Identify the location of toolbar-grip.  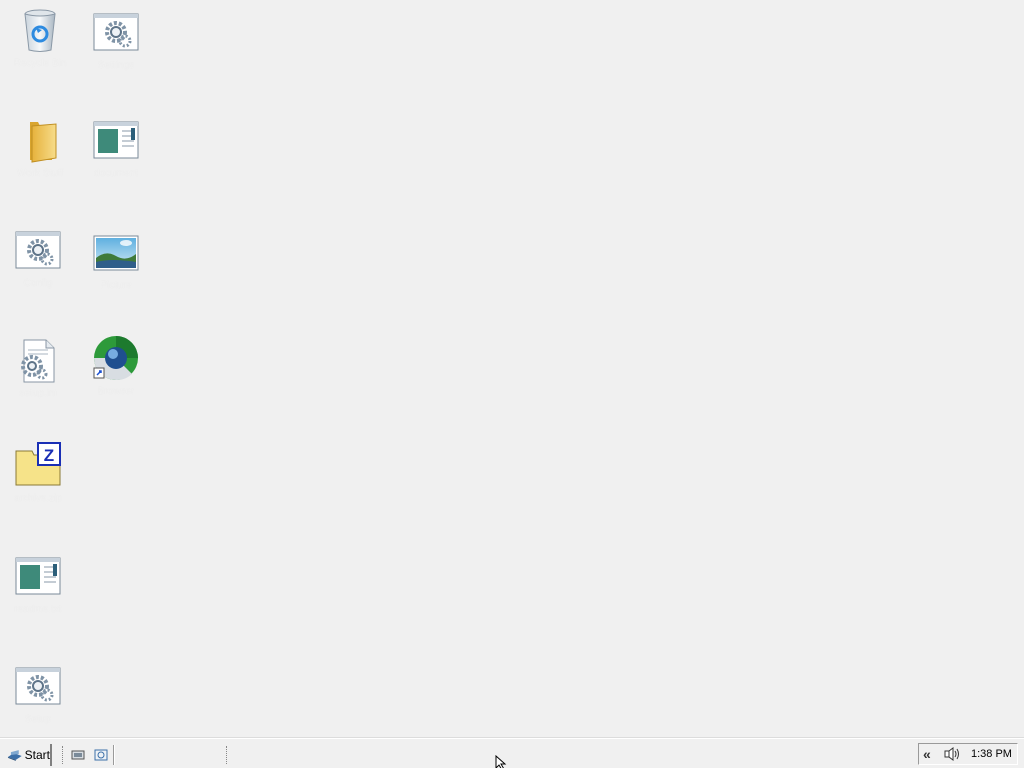
(63, 755).